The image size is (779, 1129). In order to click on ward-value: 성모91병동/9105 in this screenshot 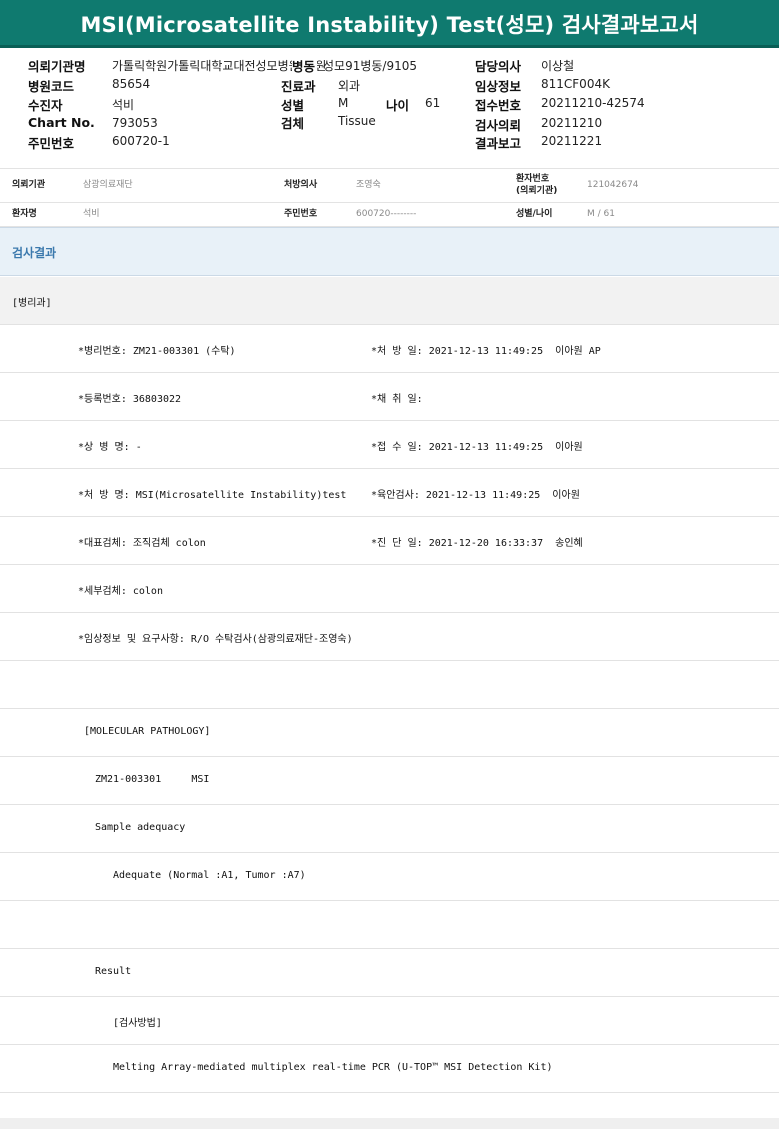, I will do `click(370, 66)`.